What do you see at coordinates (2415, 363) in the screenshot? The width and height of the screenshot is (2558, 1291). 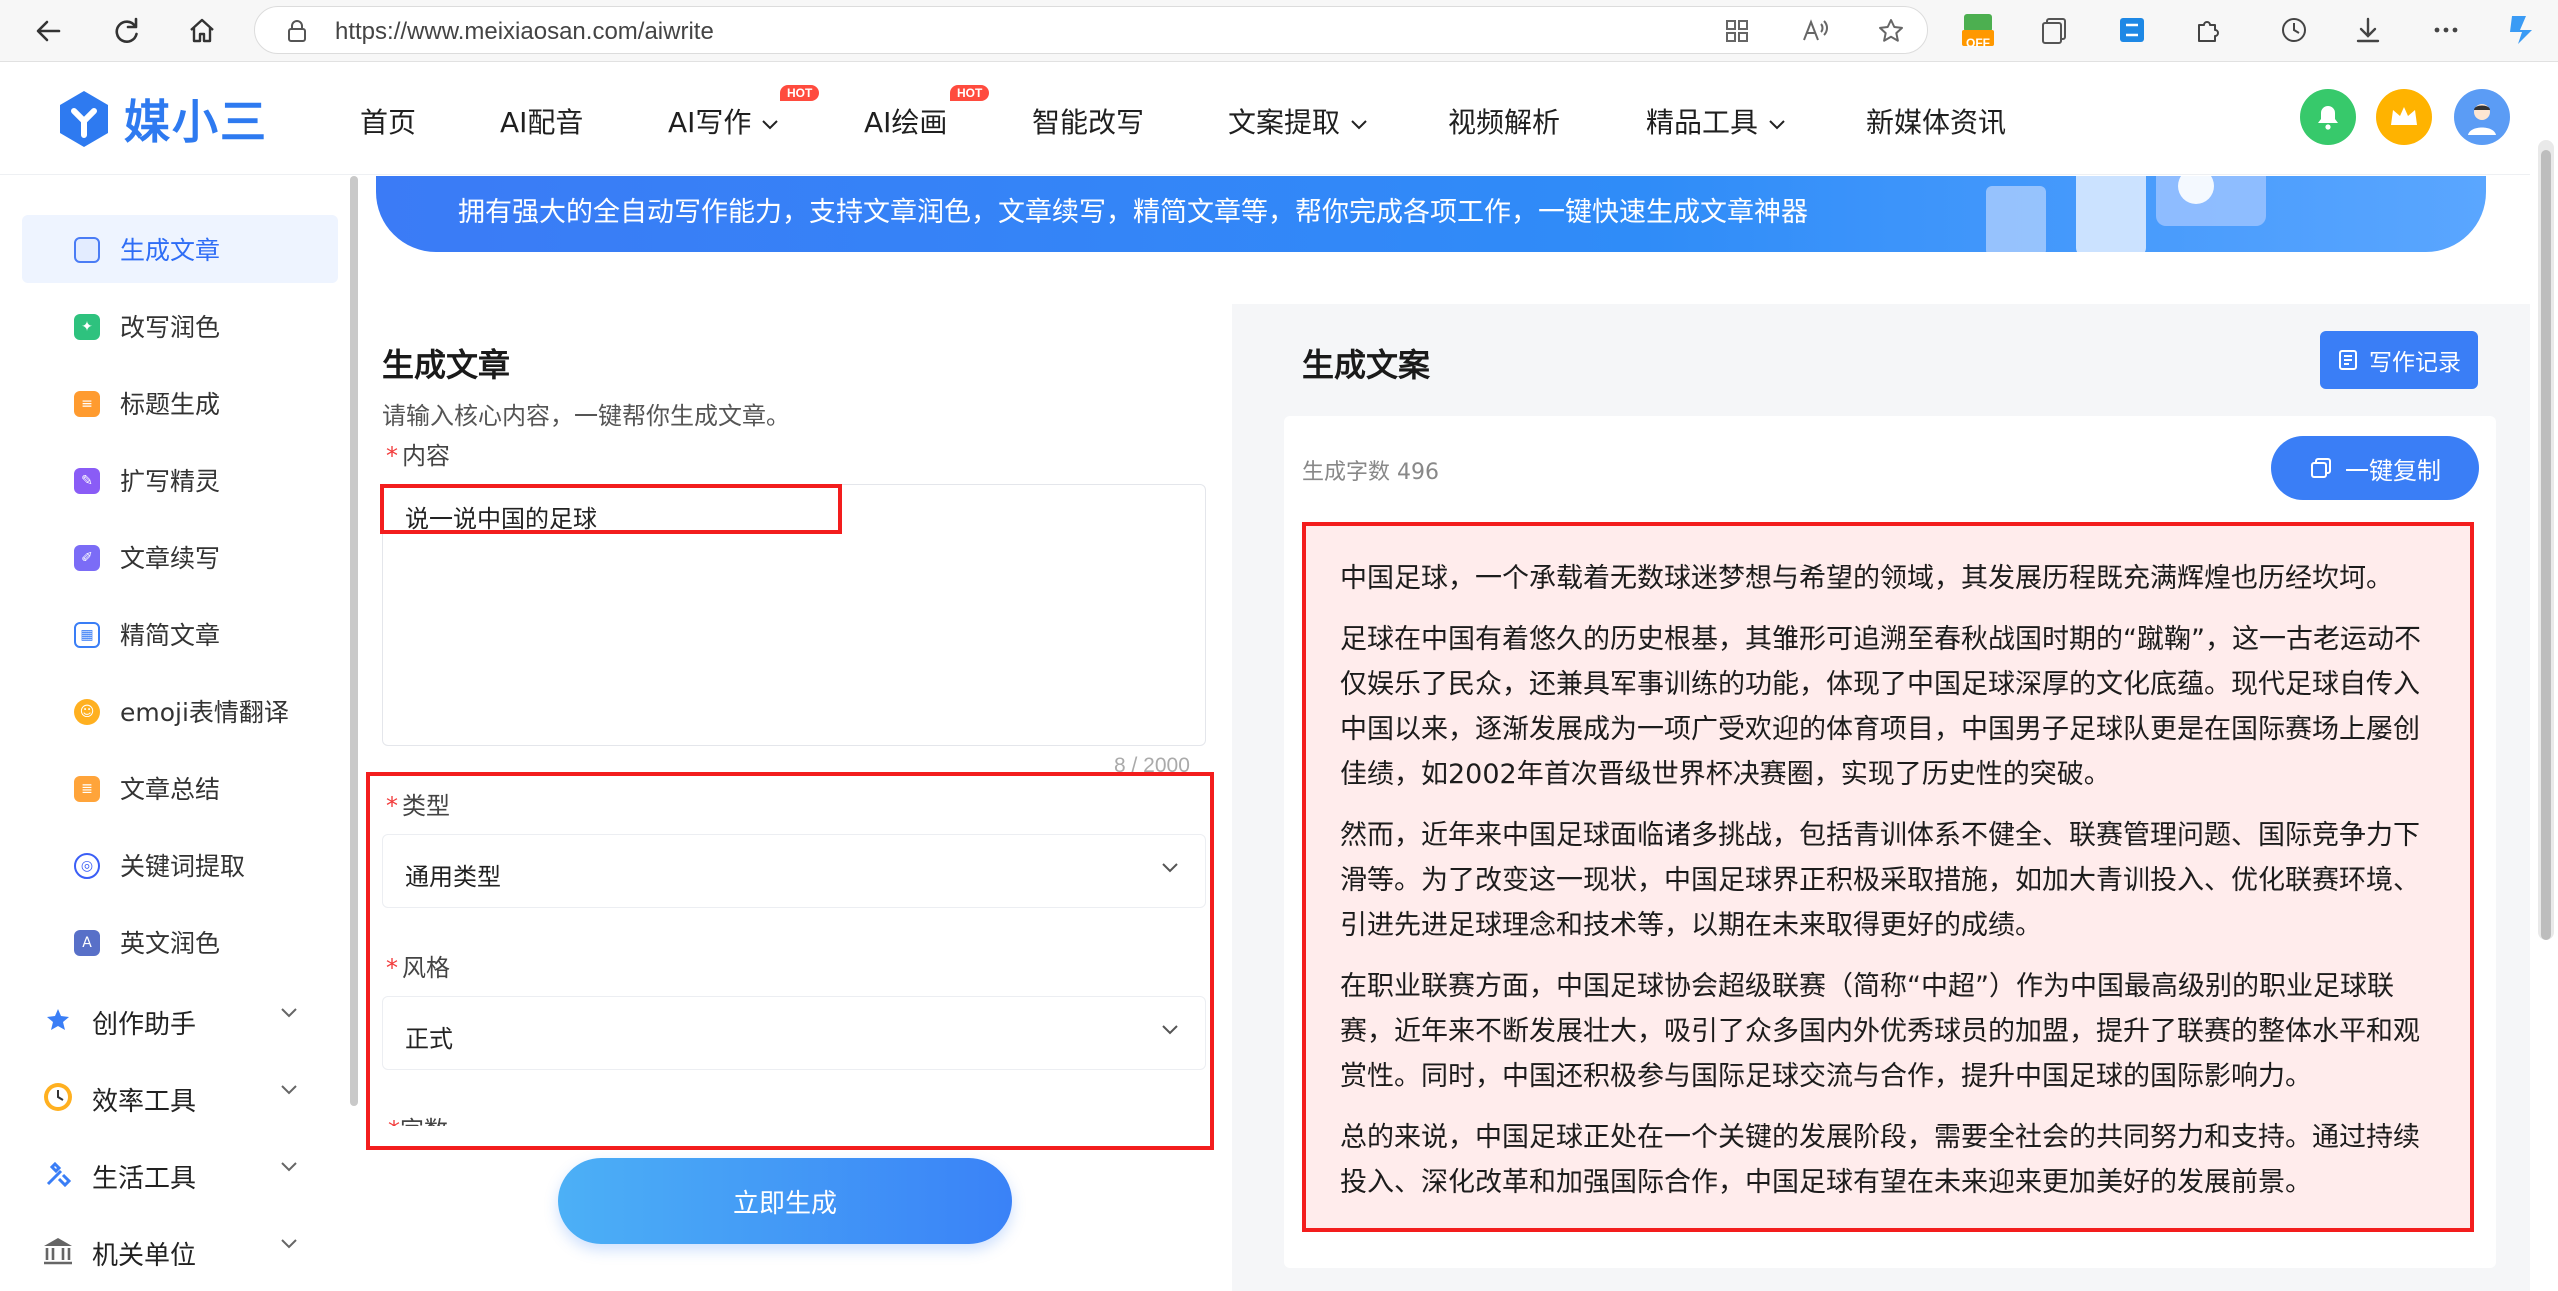 I see `writing-history-label: 写作记录` at bounding box center [2415, 363].